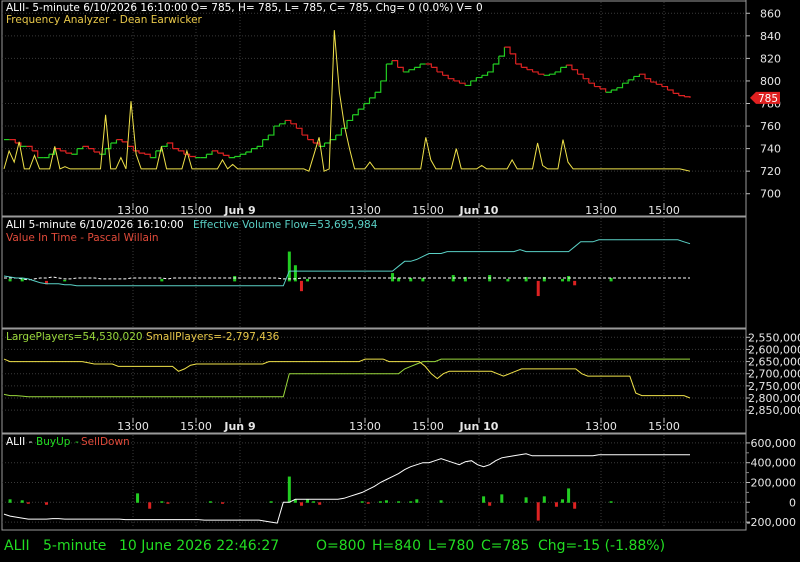 This screenshot has height=562, width=800. What do you see at coordinates (770, 171) in the screenshot?
I see `price-y-tick-label: 720` at bounding box center [770, 171].